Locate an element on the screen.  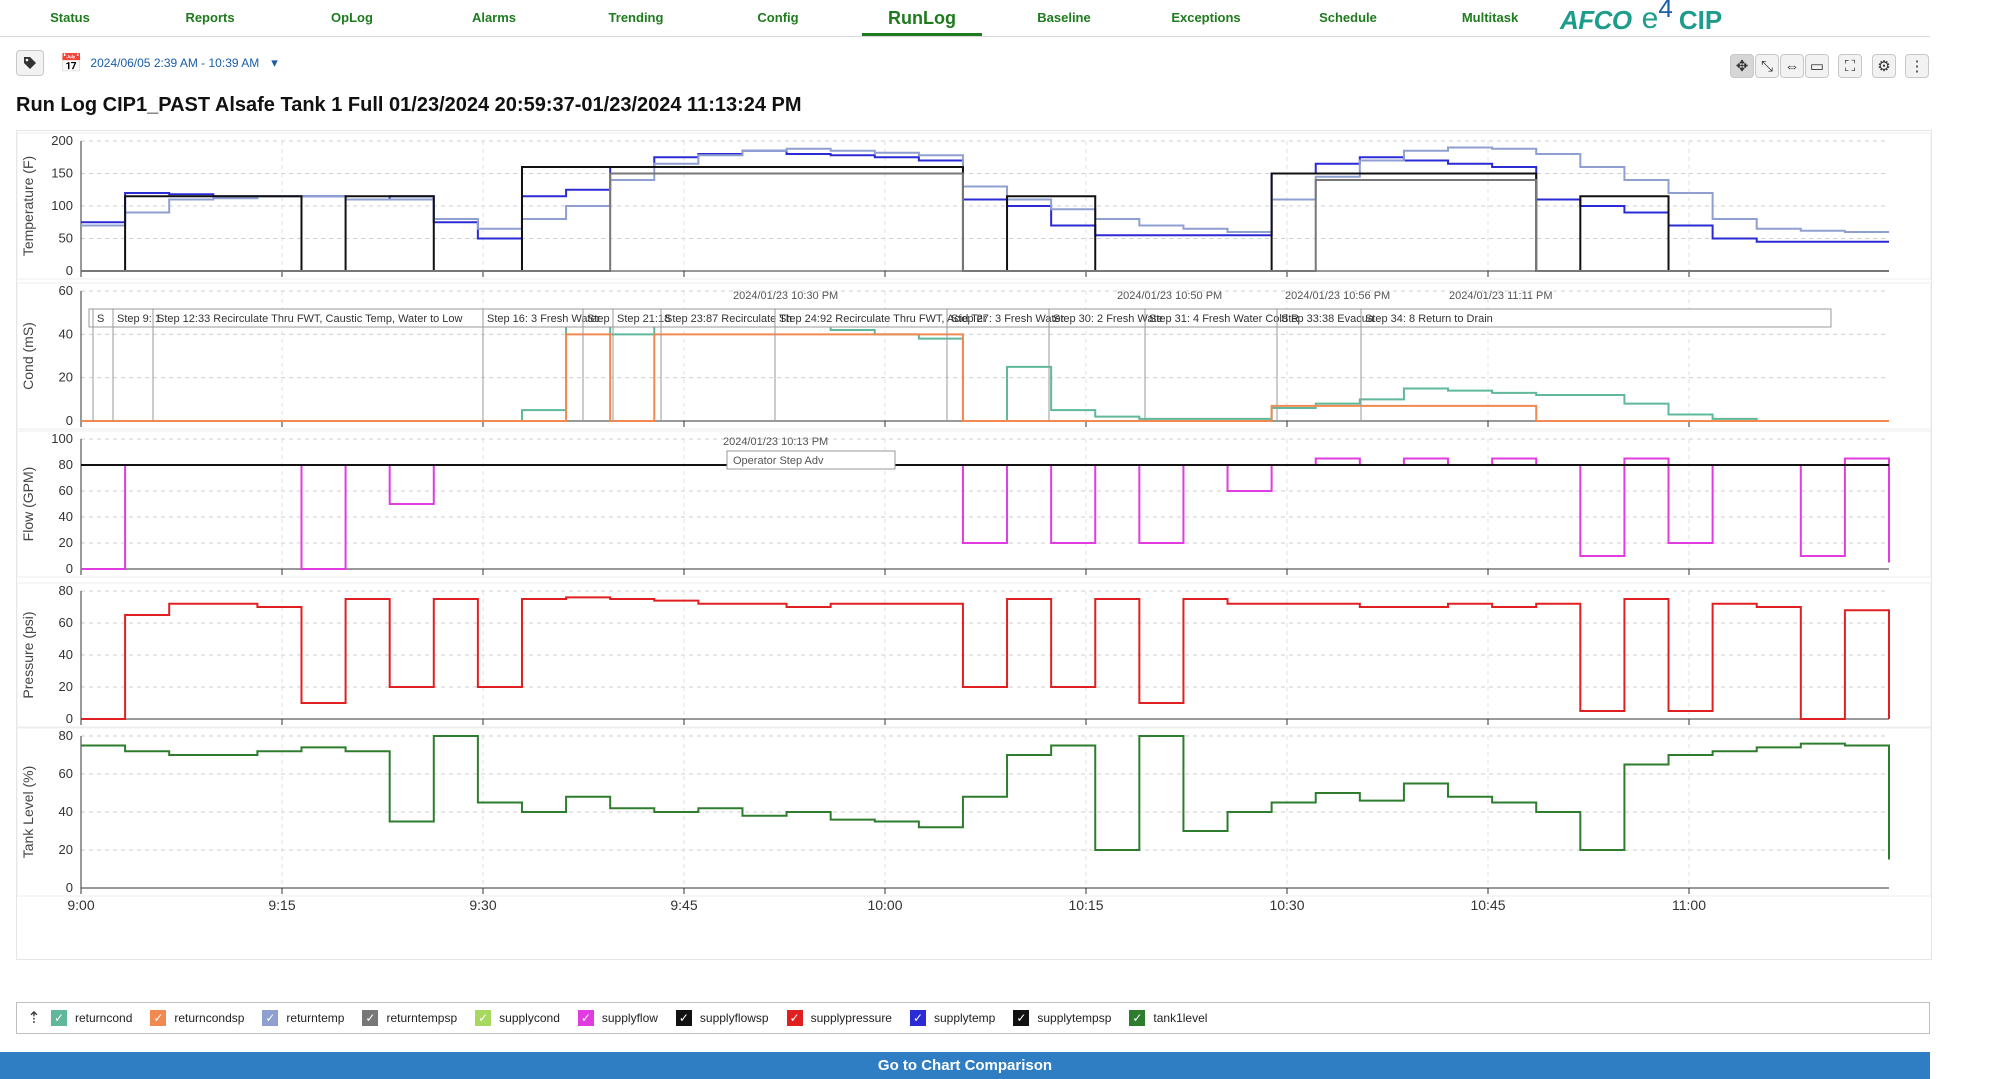
legend-item-supplytemp: ✓ supplytemp is located at coordinates (952, 1018).